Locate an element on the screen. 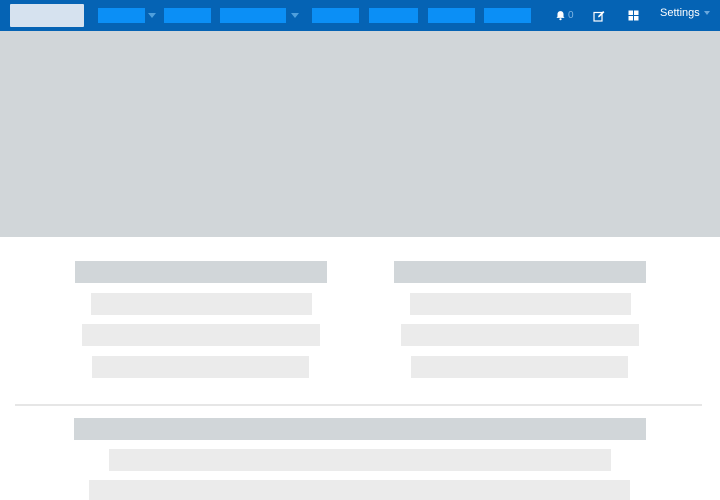  top-navigation-bar: 0 Settings is located at coordinates (360, 15).